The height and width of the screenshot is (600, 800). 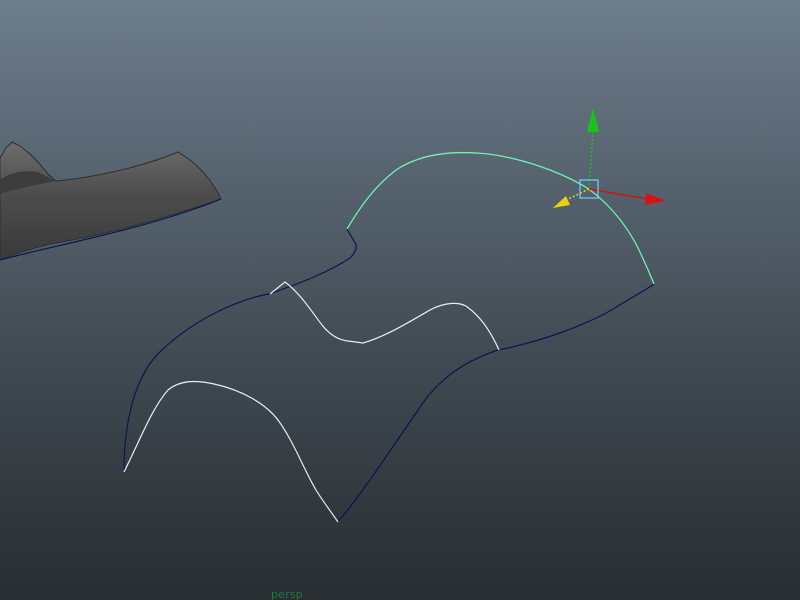 What do you see at coordinates (609, 158) in the screenshot?
I see `move-manipulator` at bounding box center [609, 158].